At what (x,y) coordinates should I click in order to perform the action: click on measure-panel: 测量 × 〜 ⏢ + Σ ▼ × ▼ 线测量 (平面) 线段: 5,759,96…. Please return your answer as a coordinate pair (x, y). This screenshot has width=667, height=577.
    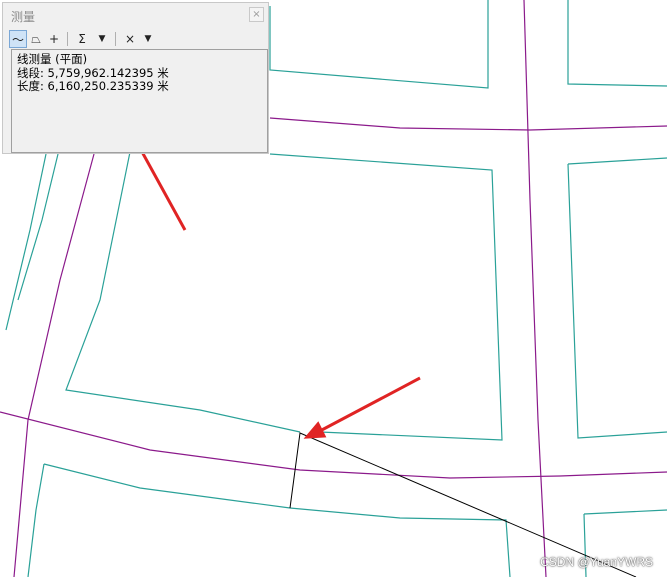
    Looking at the image, I should click on (135, 78).